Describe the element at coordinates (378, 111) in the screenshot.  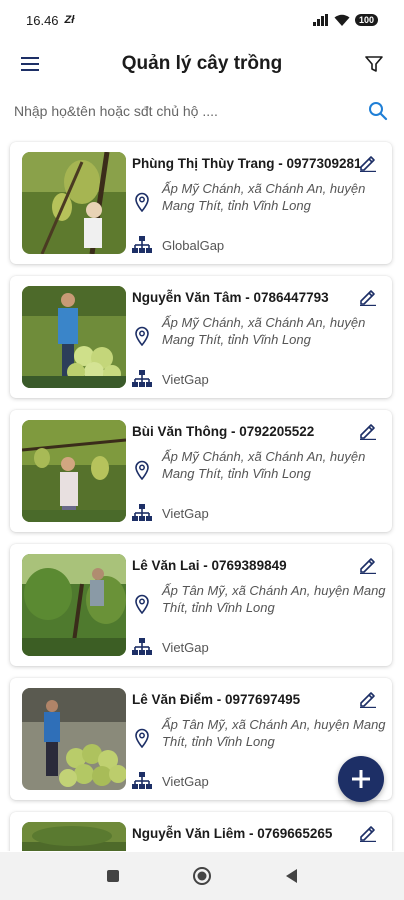
I see `search-icon` at that location.